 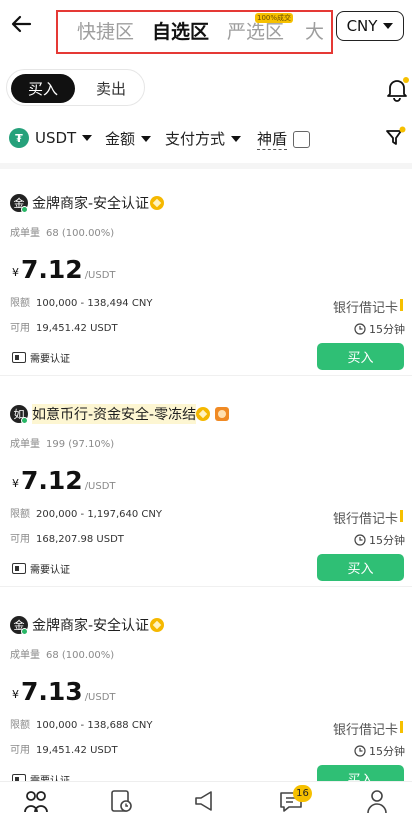 I want to click on shield-filter: 神盾, so click(x=284, y=139).